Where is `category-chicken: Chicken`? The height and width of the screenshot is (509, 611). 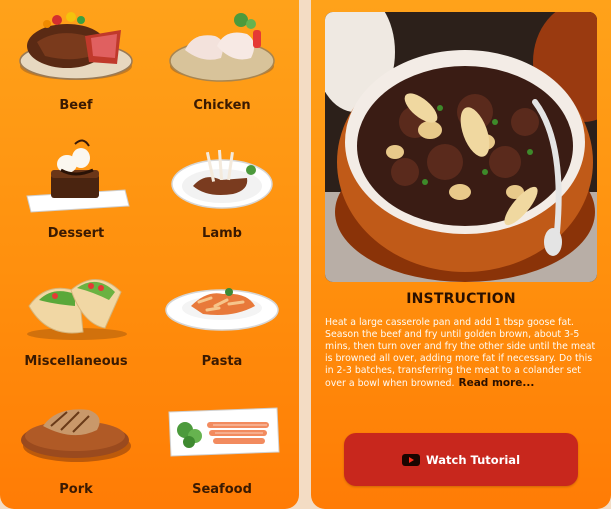
category-chicken: Chicken is located at coordinates (222, 64).